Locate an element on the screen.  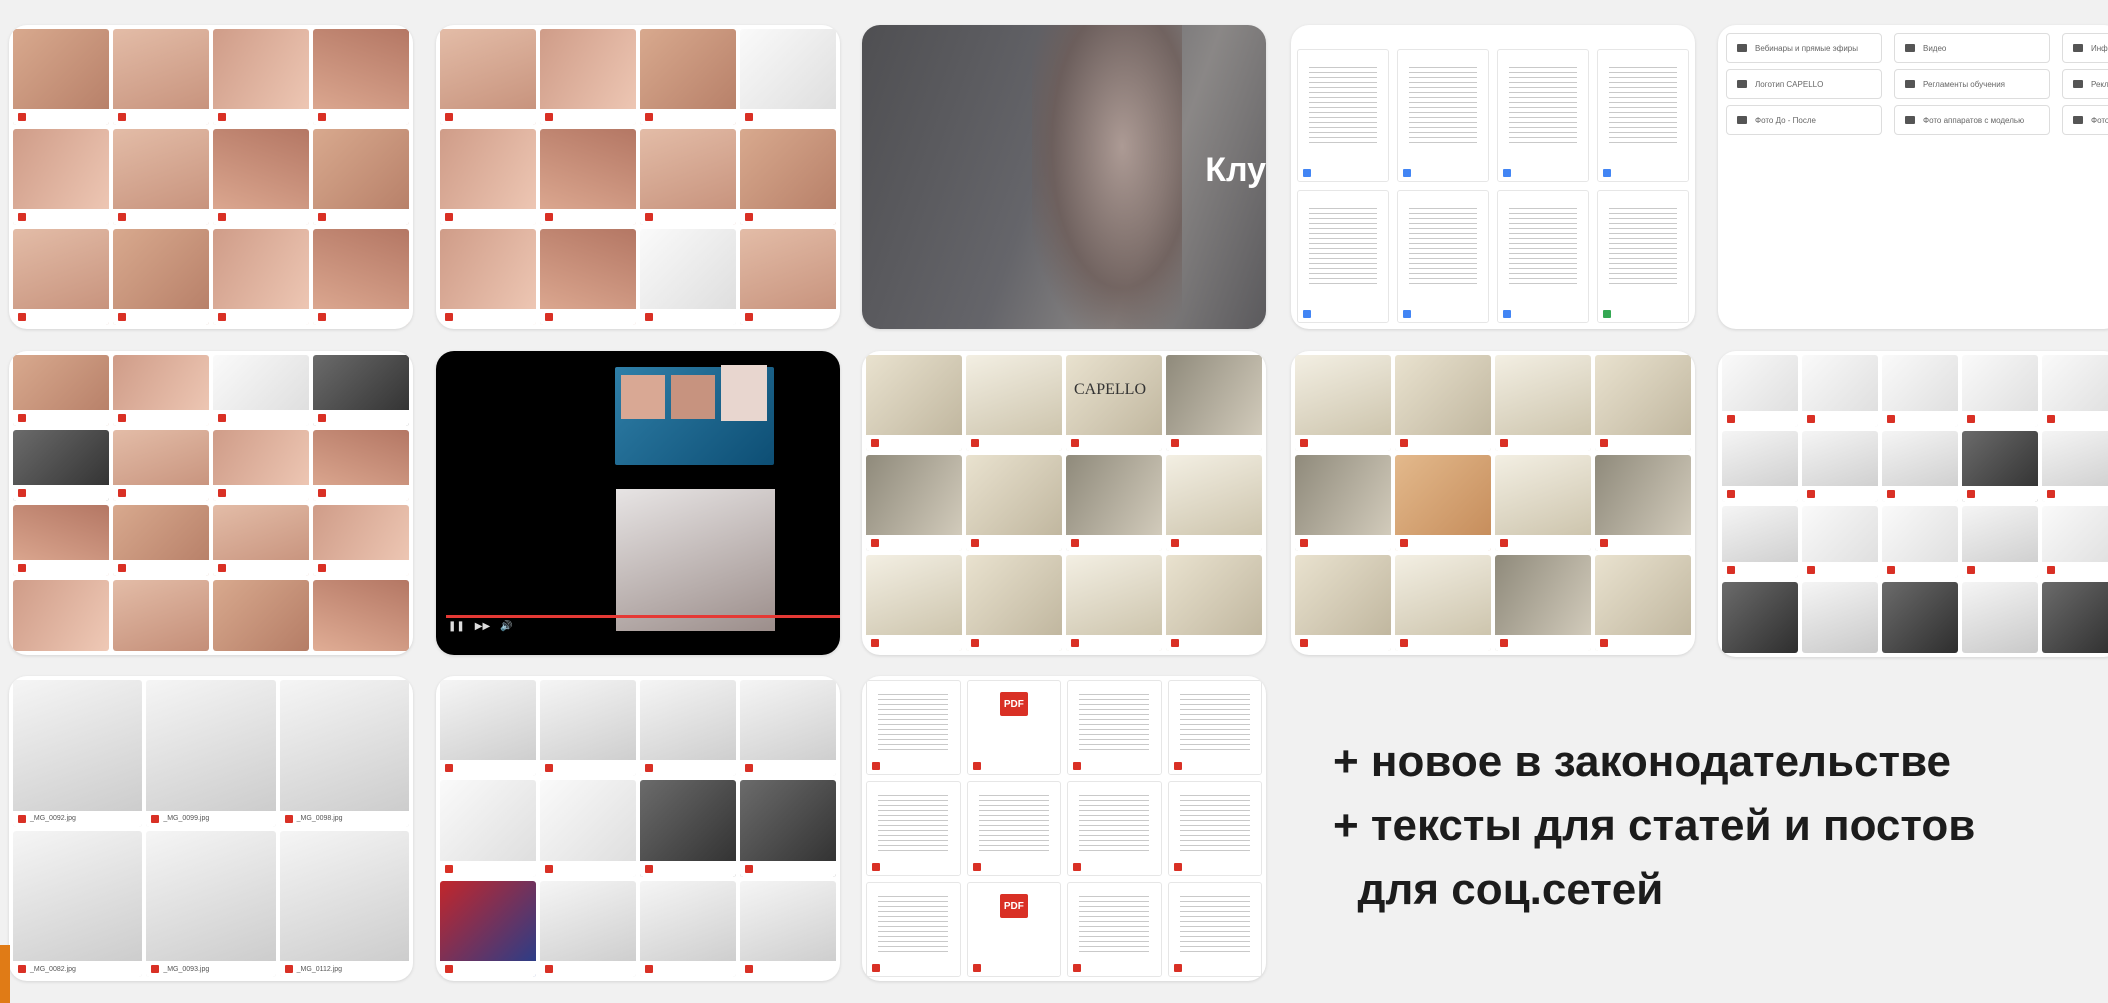
folder-item: Фото аппаратов с моделью is located at coordinates (1972, 120).